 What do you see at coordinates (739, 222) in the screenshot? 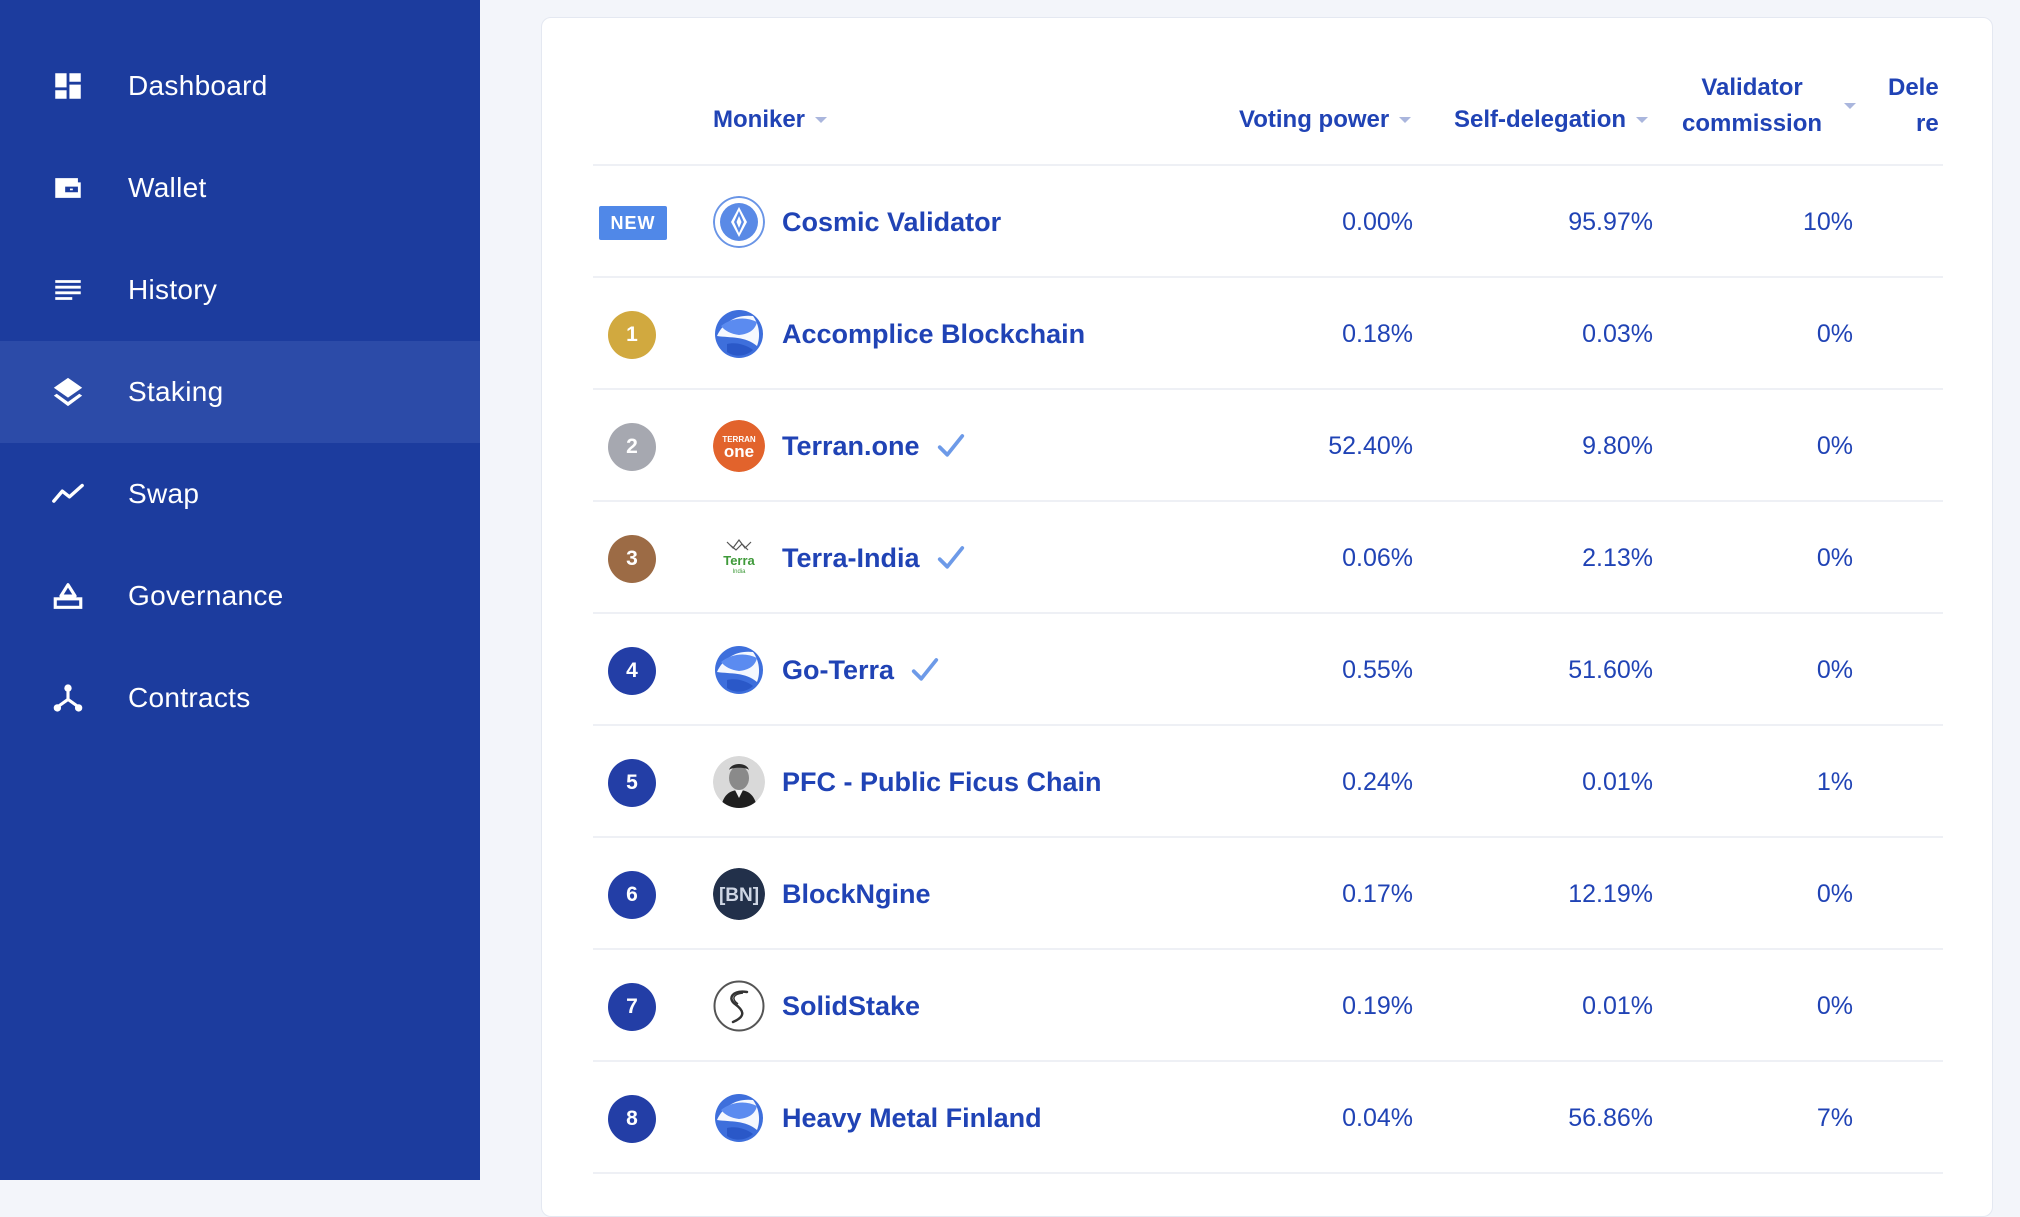
I see `cosmic-validator-avatar` at bounding box center [739, 222].